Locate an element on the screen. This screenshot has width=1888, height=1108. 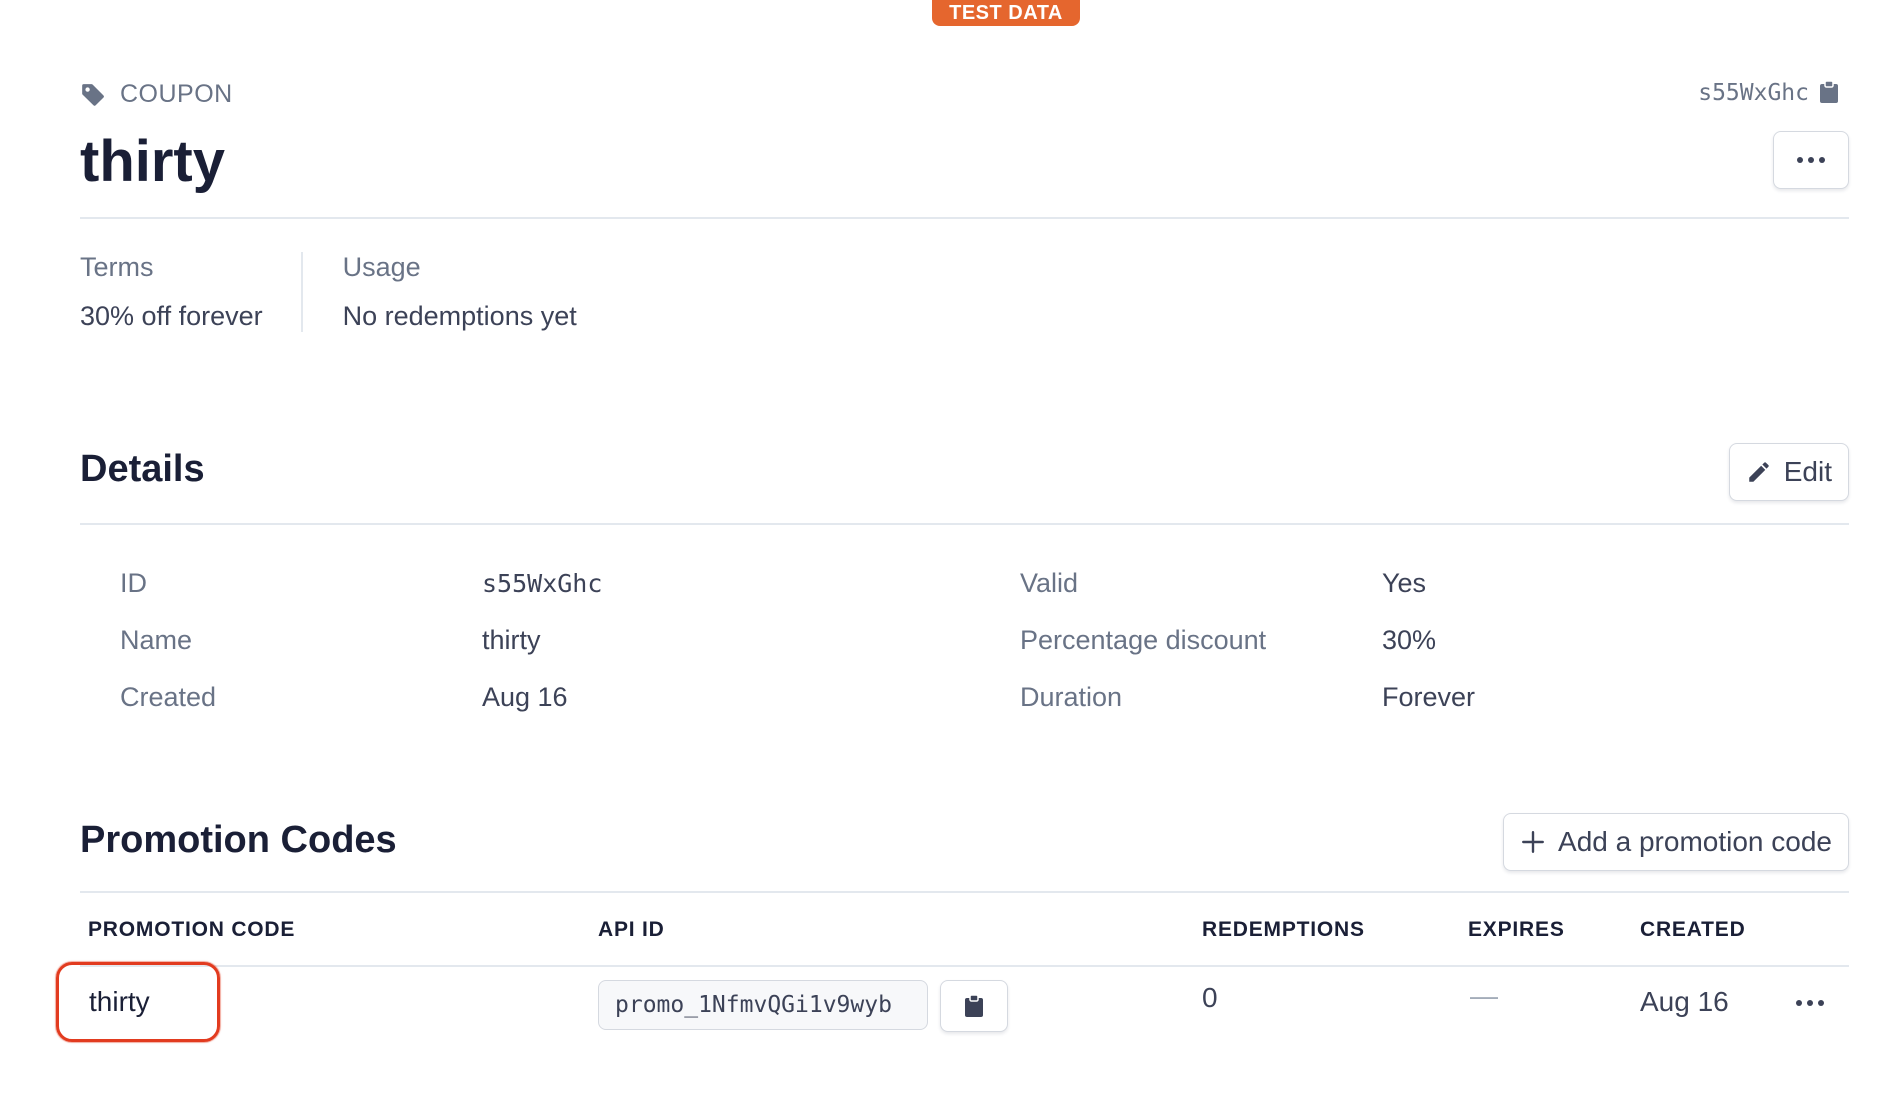
usage-label: Usage is located at coordinates (381, 267).